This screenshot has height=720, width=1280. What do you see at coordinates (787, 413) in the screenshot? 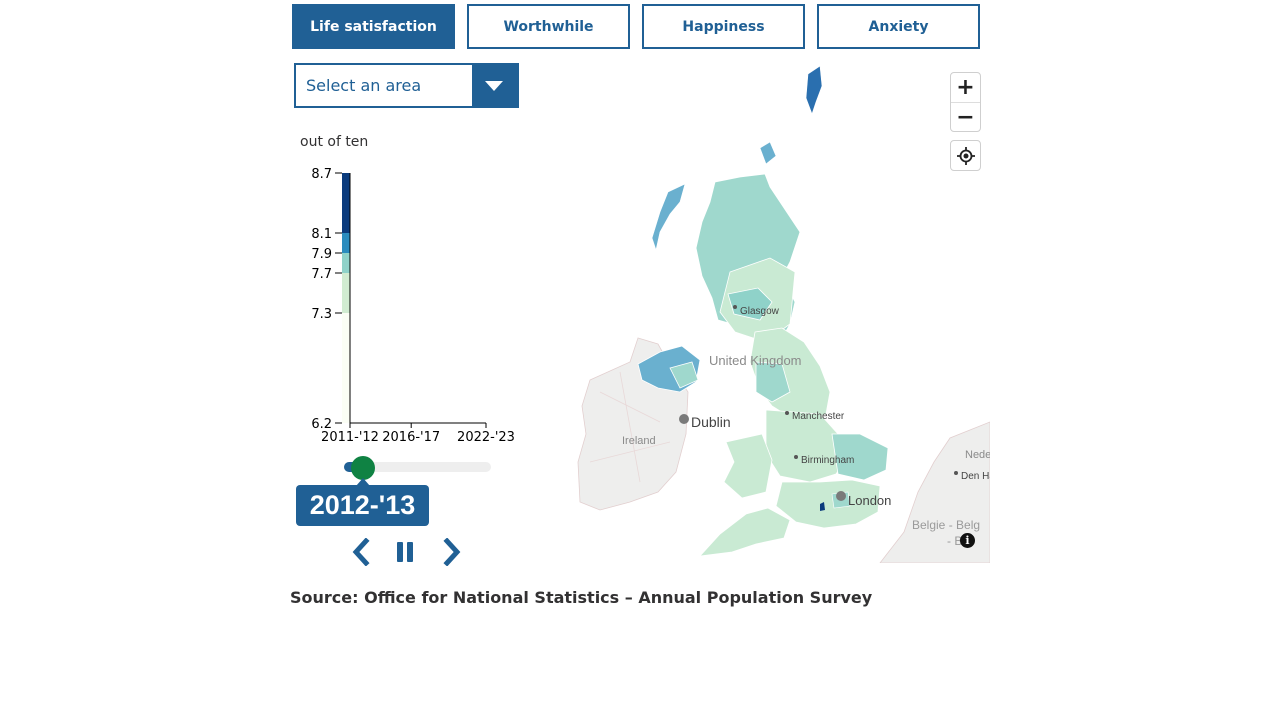
I see `manchester-marker` at bounding box center [787, 413].